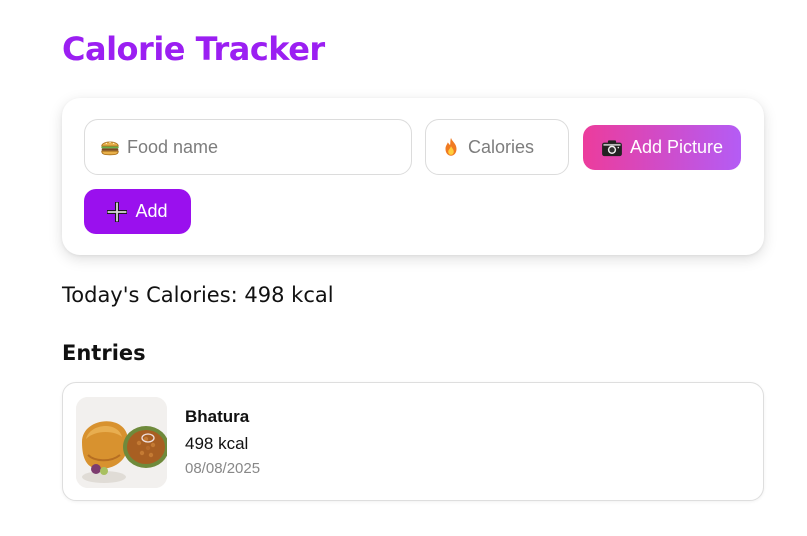 The image size is (807, 536). What do you see at coordinates (104, 353) in the screenshot?
I see `entries-heading: Entries` at bounding box center [104, 353].